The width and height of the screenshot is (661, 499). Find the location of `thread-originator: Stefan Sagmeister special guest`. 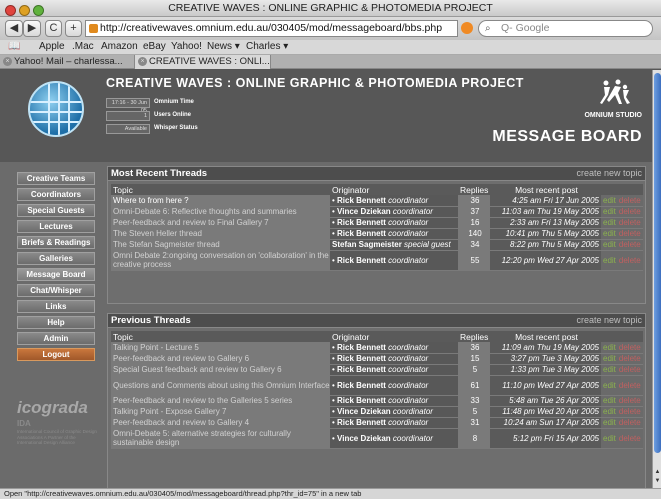

thread-originator: Stefan Sagmeister special guest is located at coordinates (394, 245).